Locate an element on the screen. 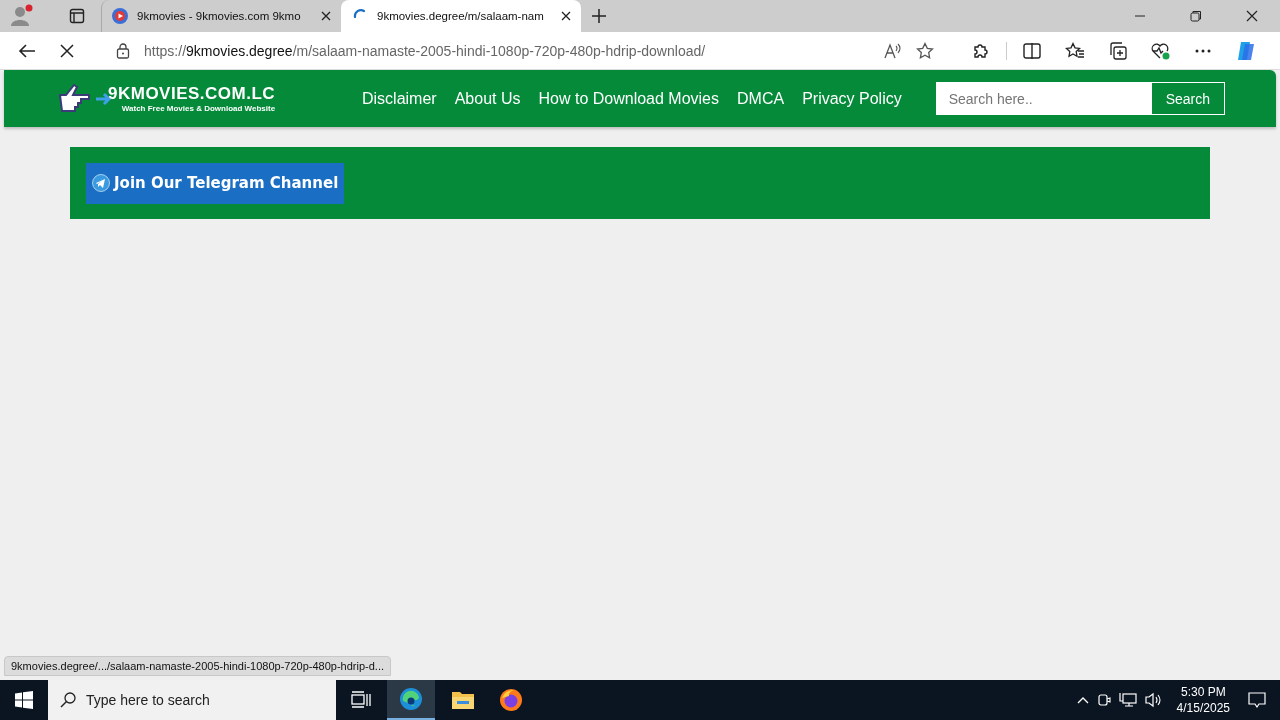 This screenshot has height=720, width=1280. new-tab-icon is located at coordinates (599, 16).